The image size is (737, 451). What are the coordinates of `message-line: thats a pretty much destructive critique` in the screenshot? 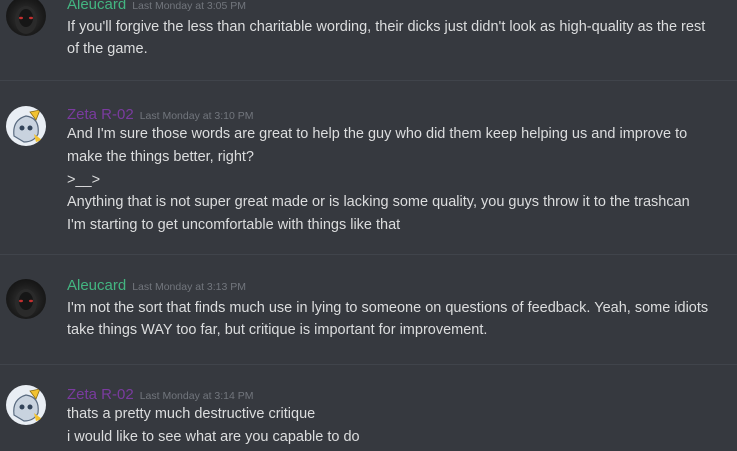 It's located at (191, 414).